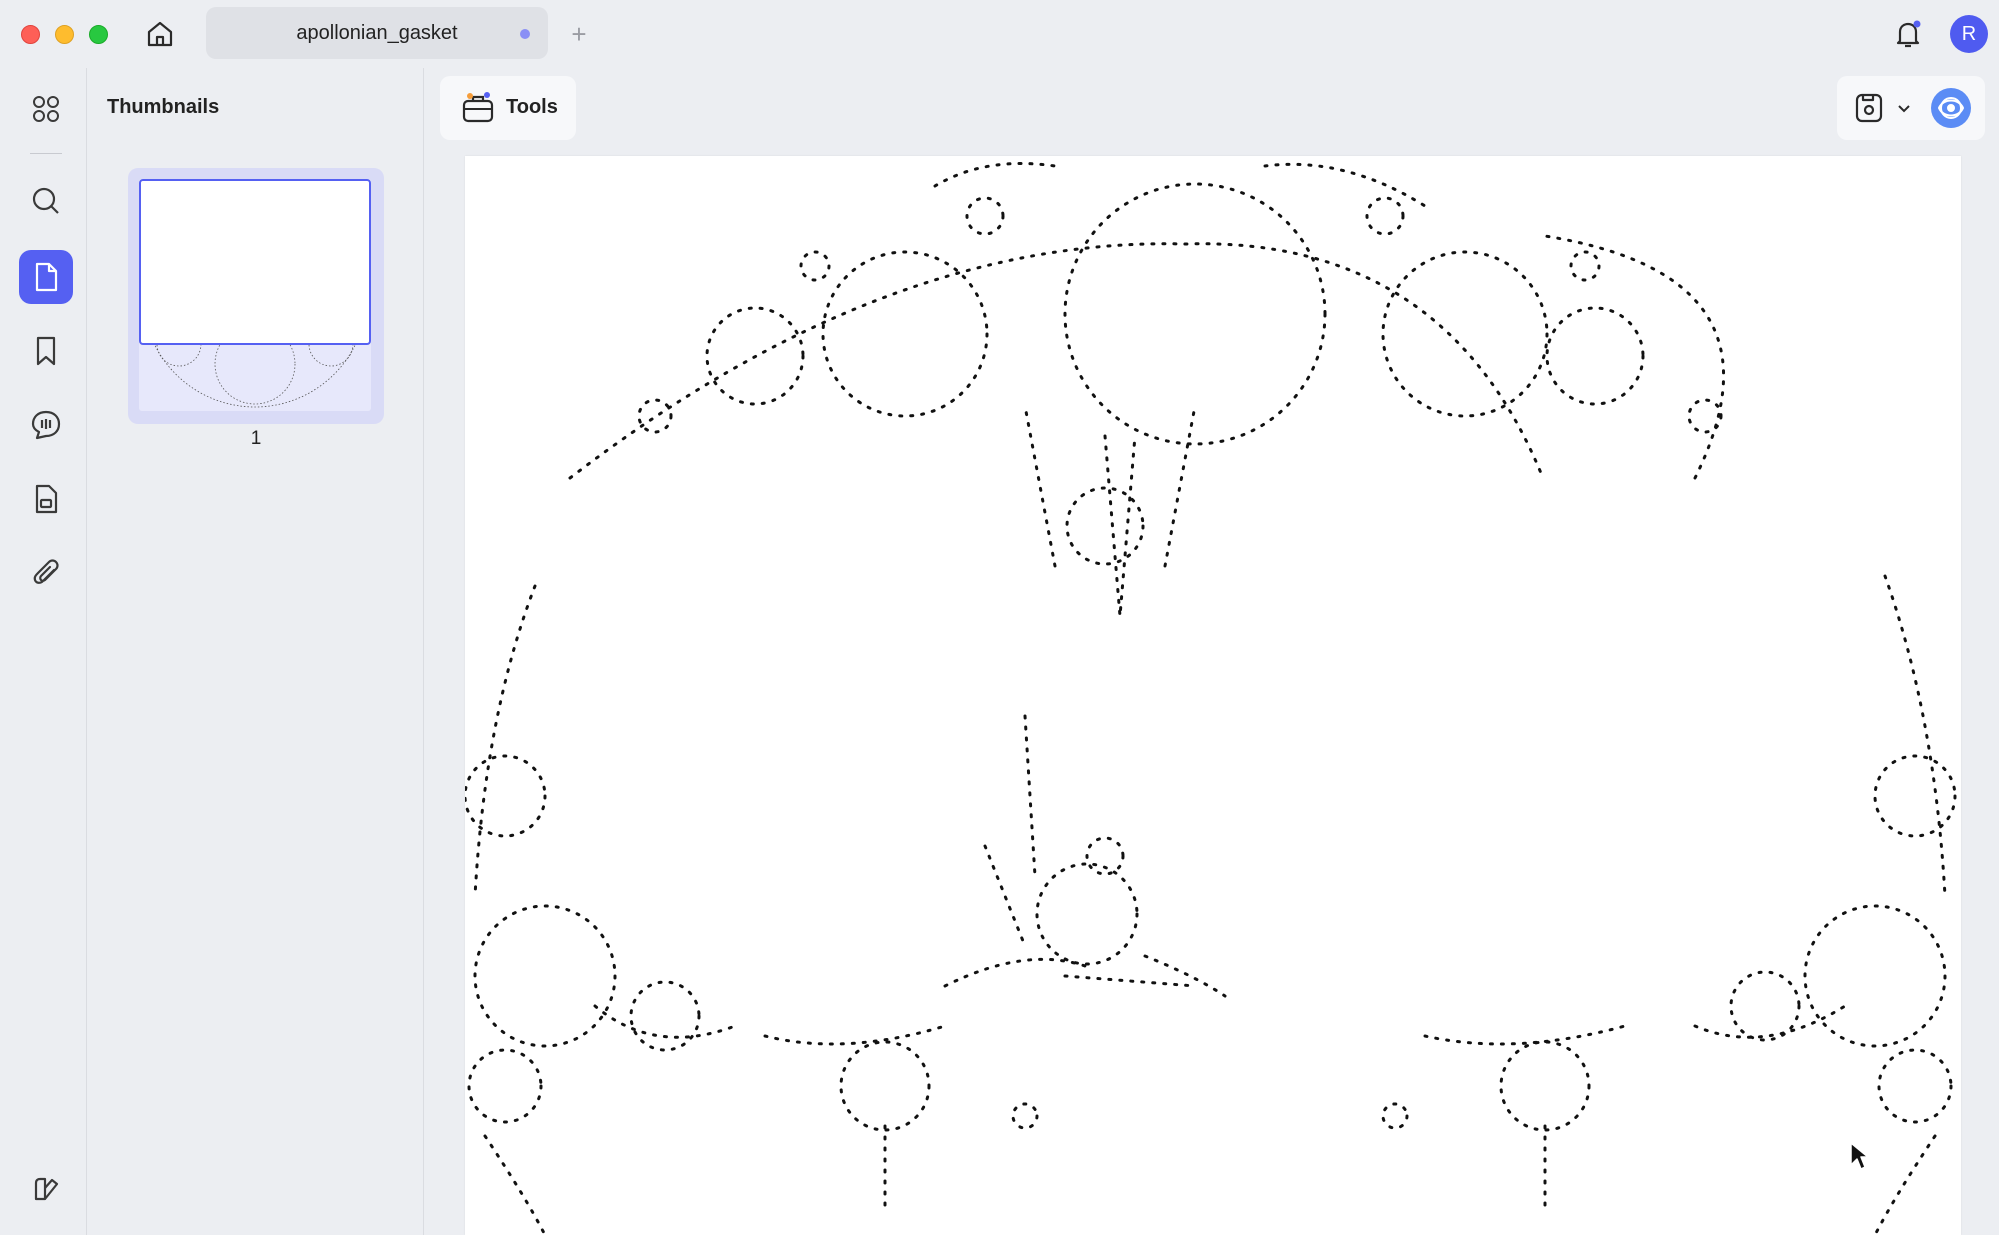 This screenshot has width=1999, height=1235. What do you see at coordinates (163, 107) in the screenshot?
I see `panel-title: Thumbnails` at bounding box center [163, 107].